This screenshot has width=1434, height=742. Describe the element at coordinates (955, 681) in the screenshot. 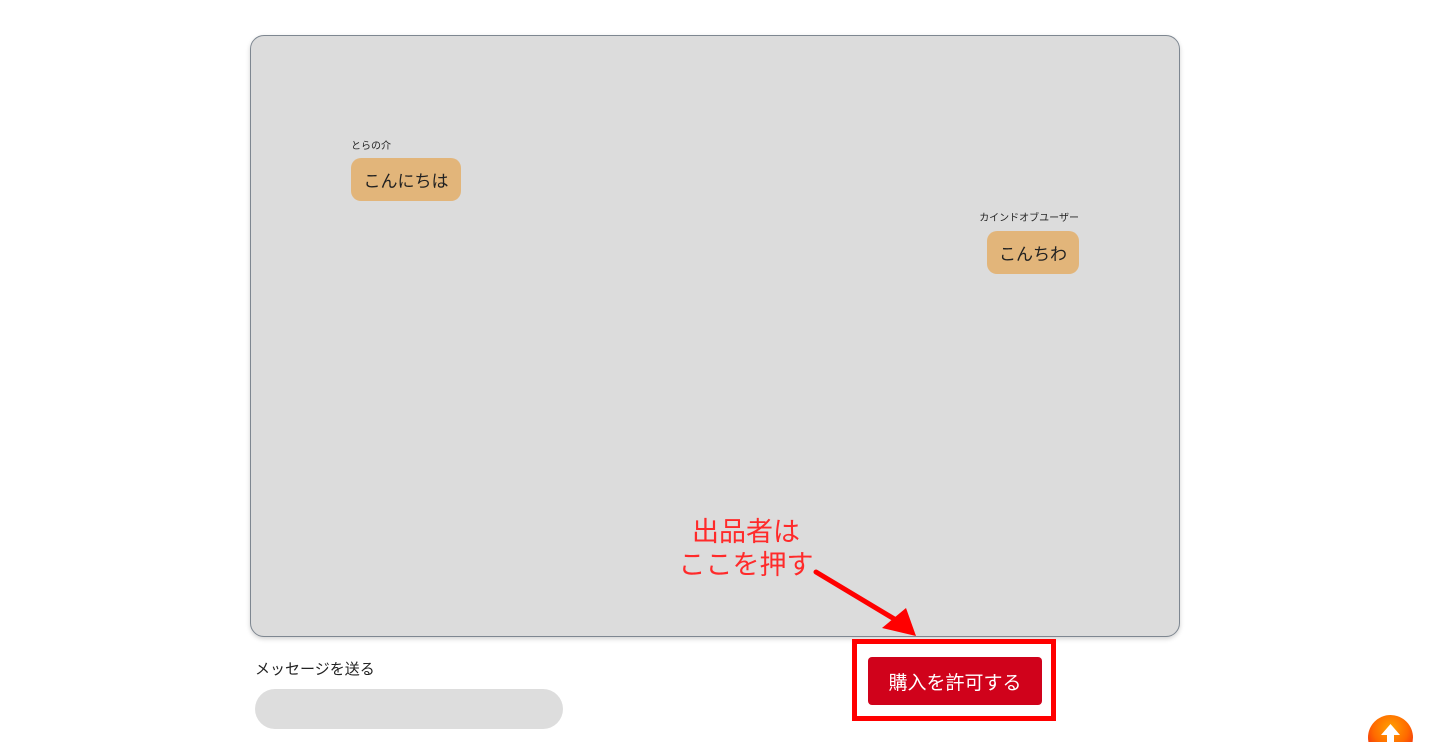

I see `allow-purchase-button: 購入を許可する` at that location.